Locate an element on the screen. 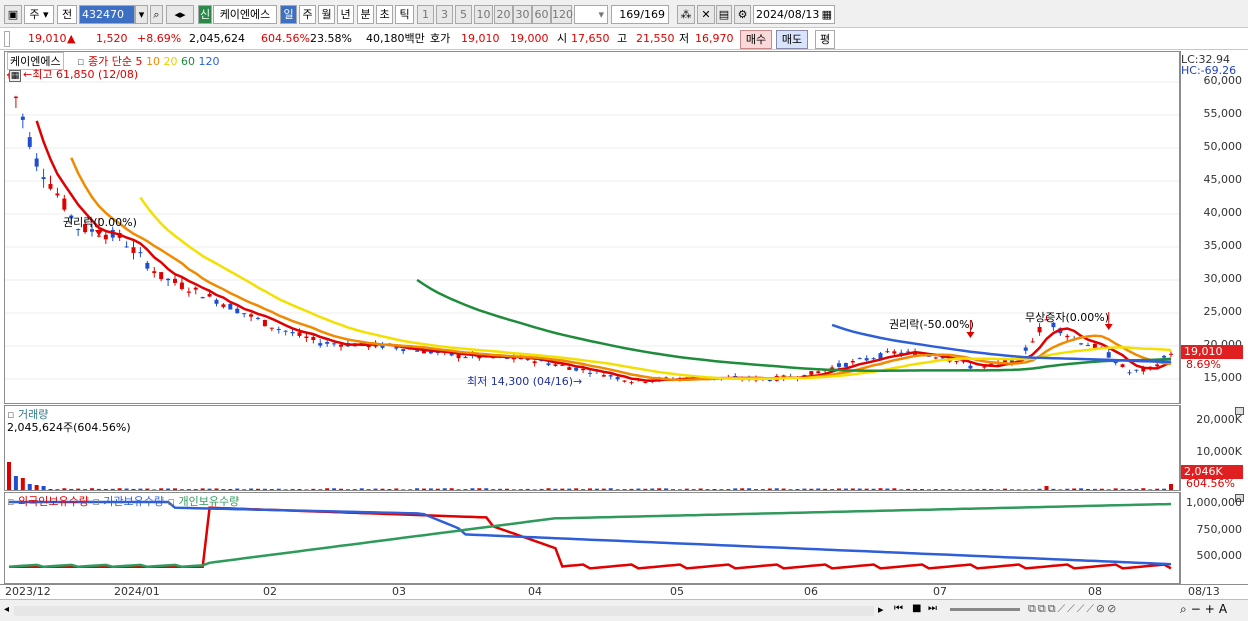  interval-20: 20 is located at coordinates (503, 14).